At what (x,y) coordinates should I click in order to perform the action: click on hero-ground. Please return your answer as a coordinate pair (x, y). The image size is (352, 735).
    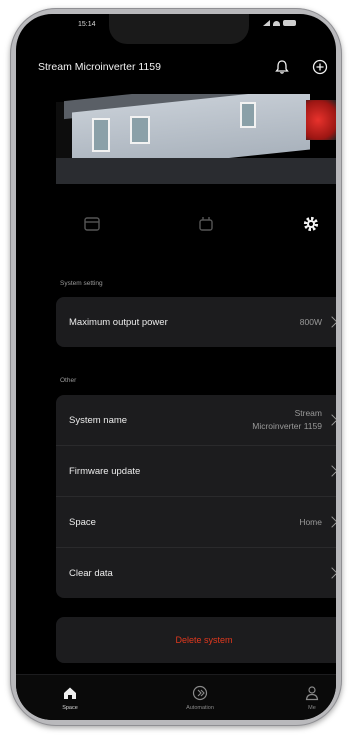
    Looking at the image, I should click on (196, 171).